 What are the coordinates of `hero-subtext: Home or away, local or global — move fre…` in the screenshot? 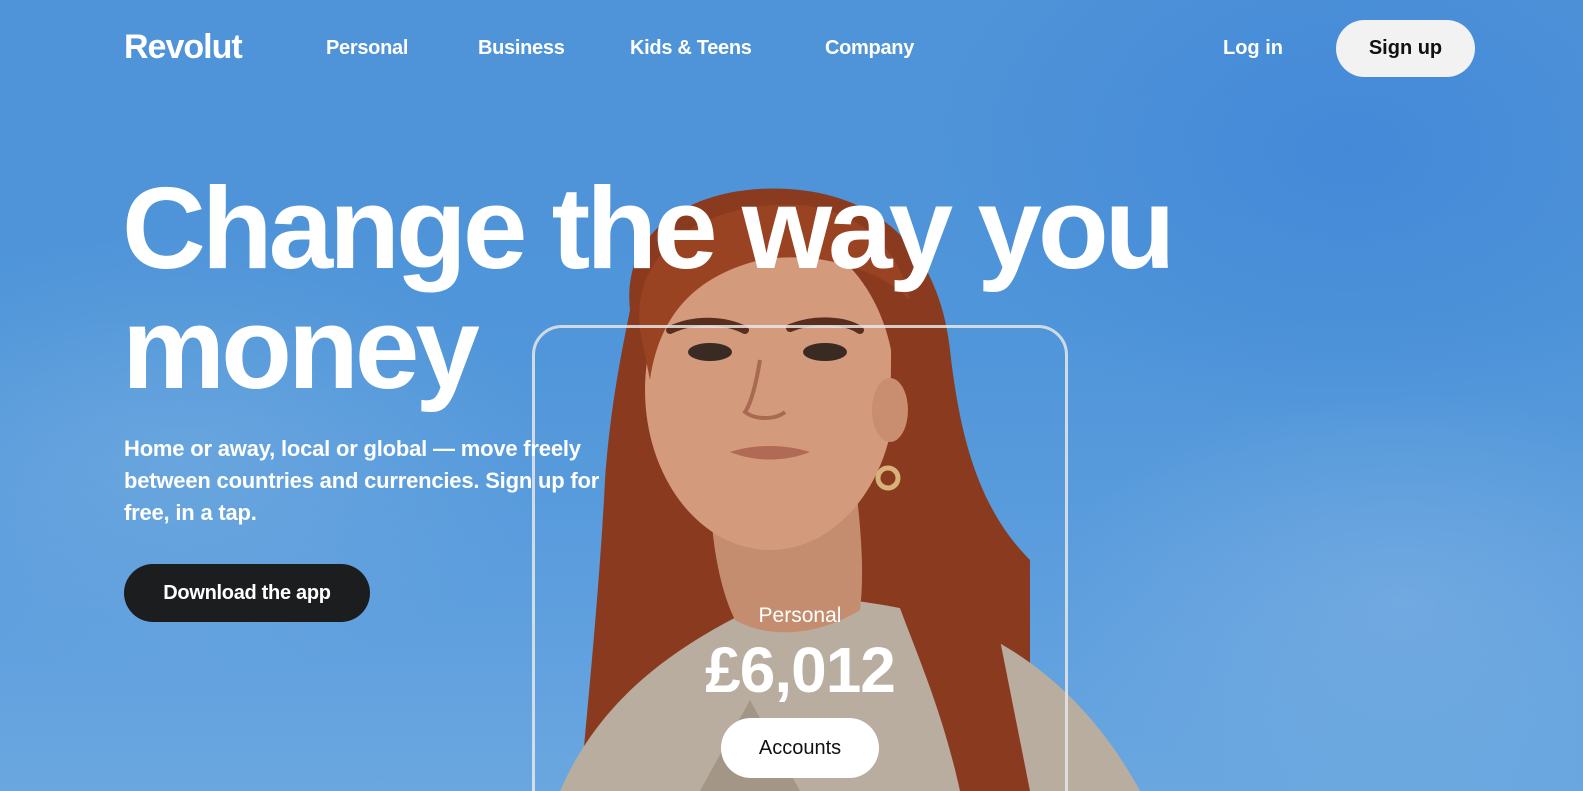 It's located at (362, 480).